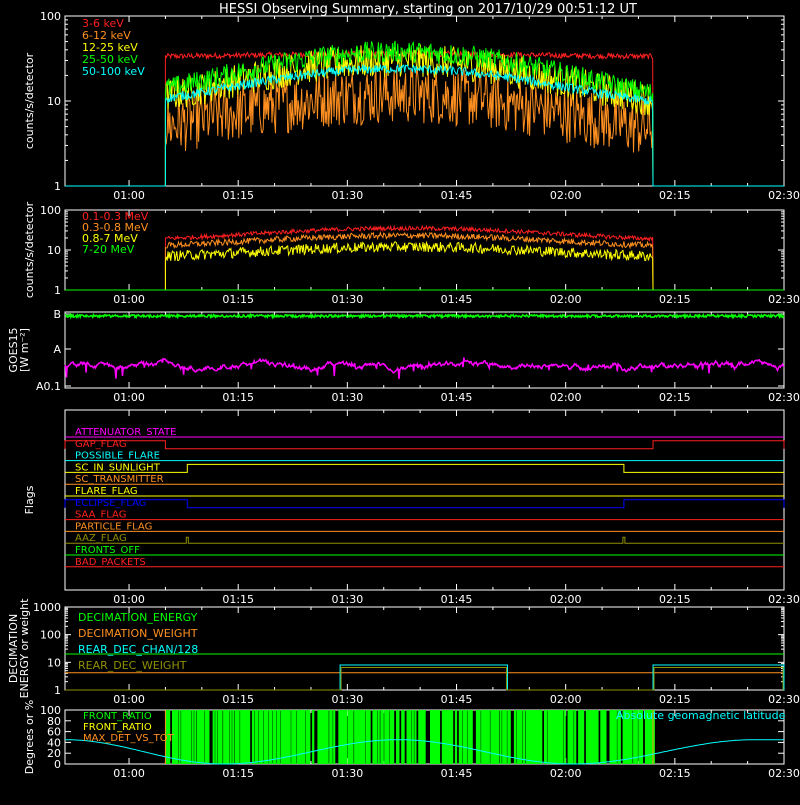 This screenshot has height=805, width=800. I want to click on flag-label: PARTICLE_FLAG, so click(113, 526).